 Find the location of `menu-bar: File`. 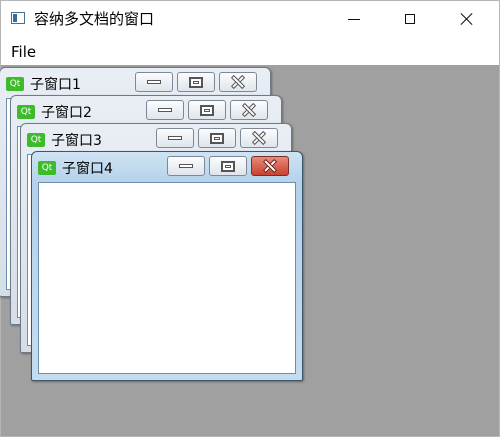

menu-bar: File is located at coordinates (250, 51).